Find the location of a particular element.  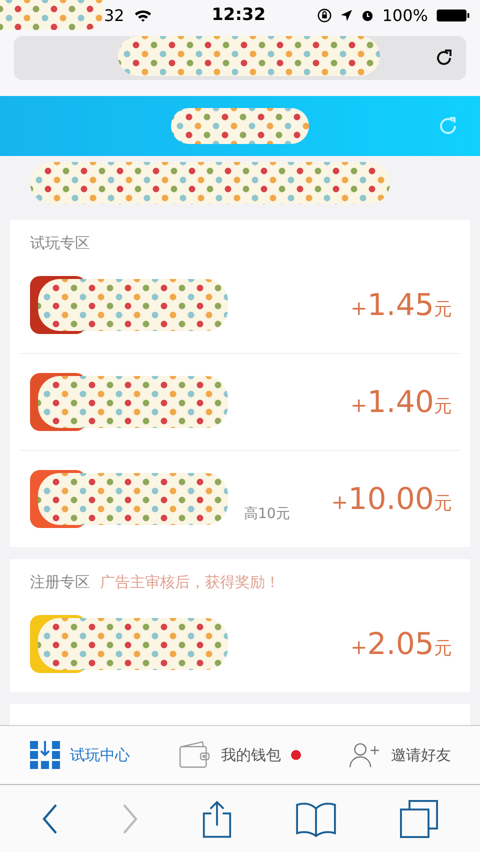

reward-amount: +10.00元 is located at coordinates (391, 499).